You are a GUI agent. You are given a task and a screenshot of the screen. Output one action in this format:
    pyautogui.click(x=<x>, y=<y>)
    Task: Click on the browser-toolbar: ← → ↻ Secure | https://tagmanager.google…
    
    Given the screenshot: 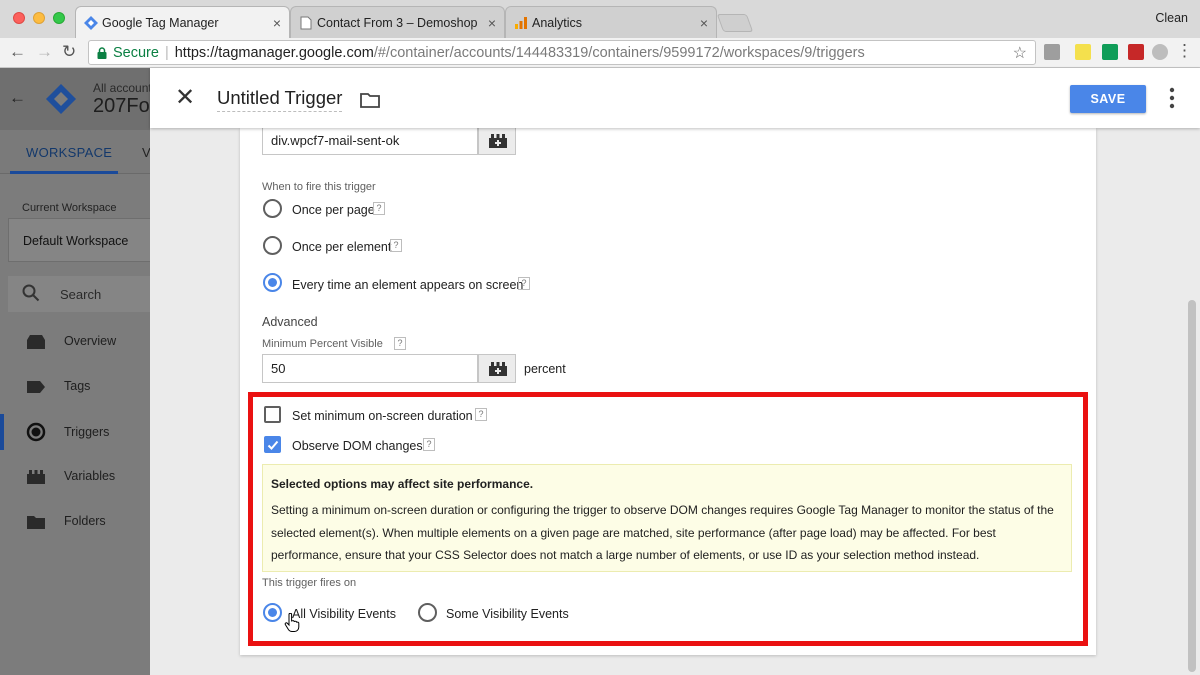 What is the action you would take?
    pyautogui.click(x=600, y=53)
    